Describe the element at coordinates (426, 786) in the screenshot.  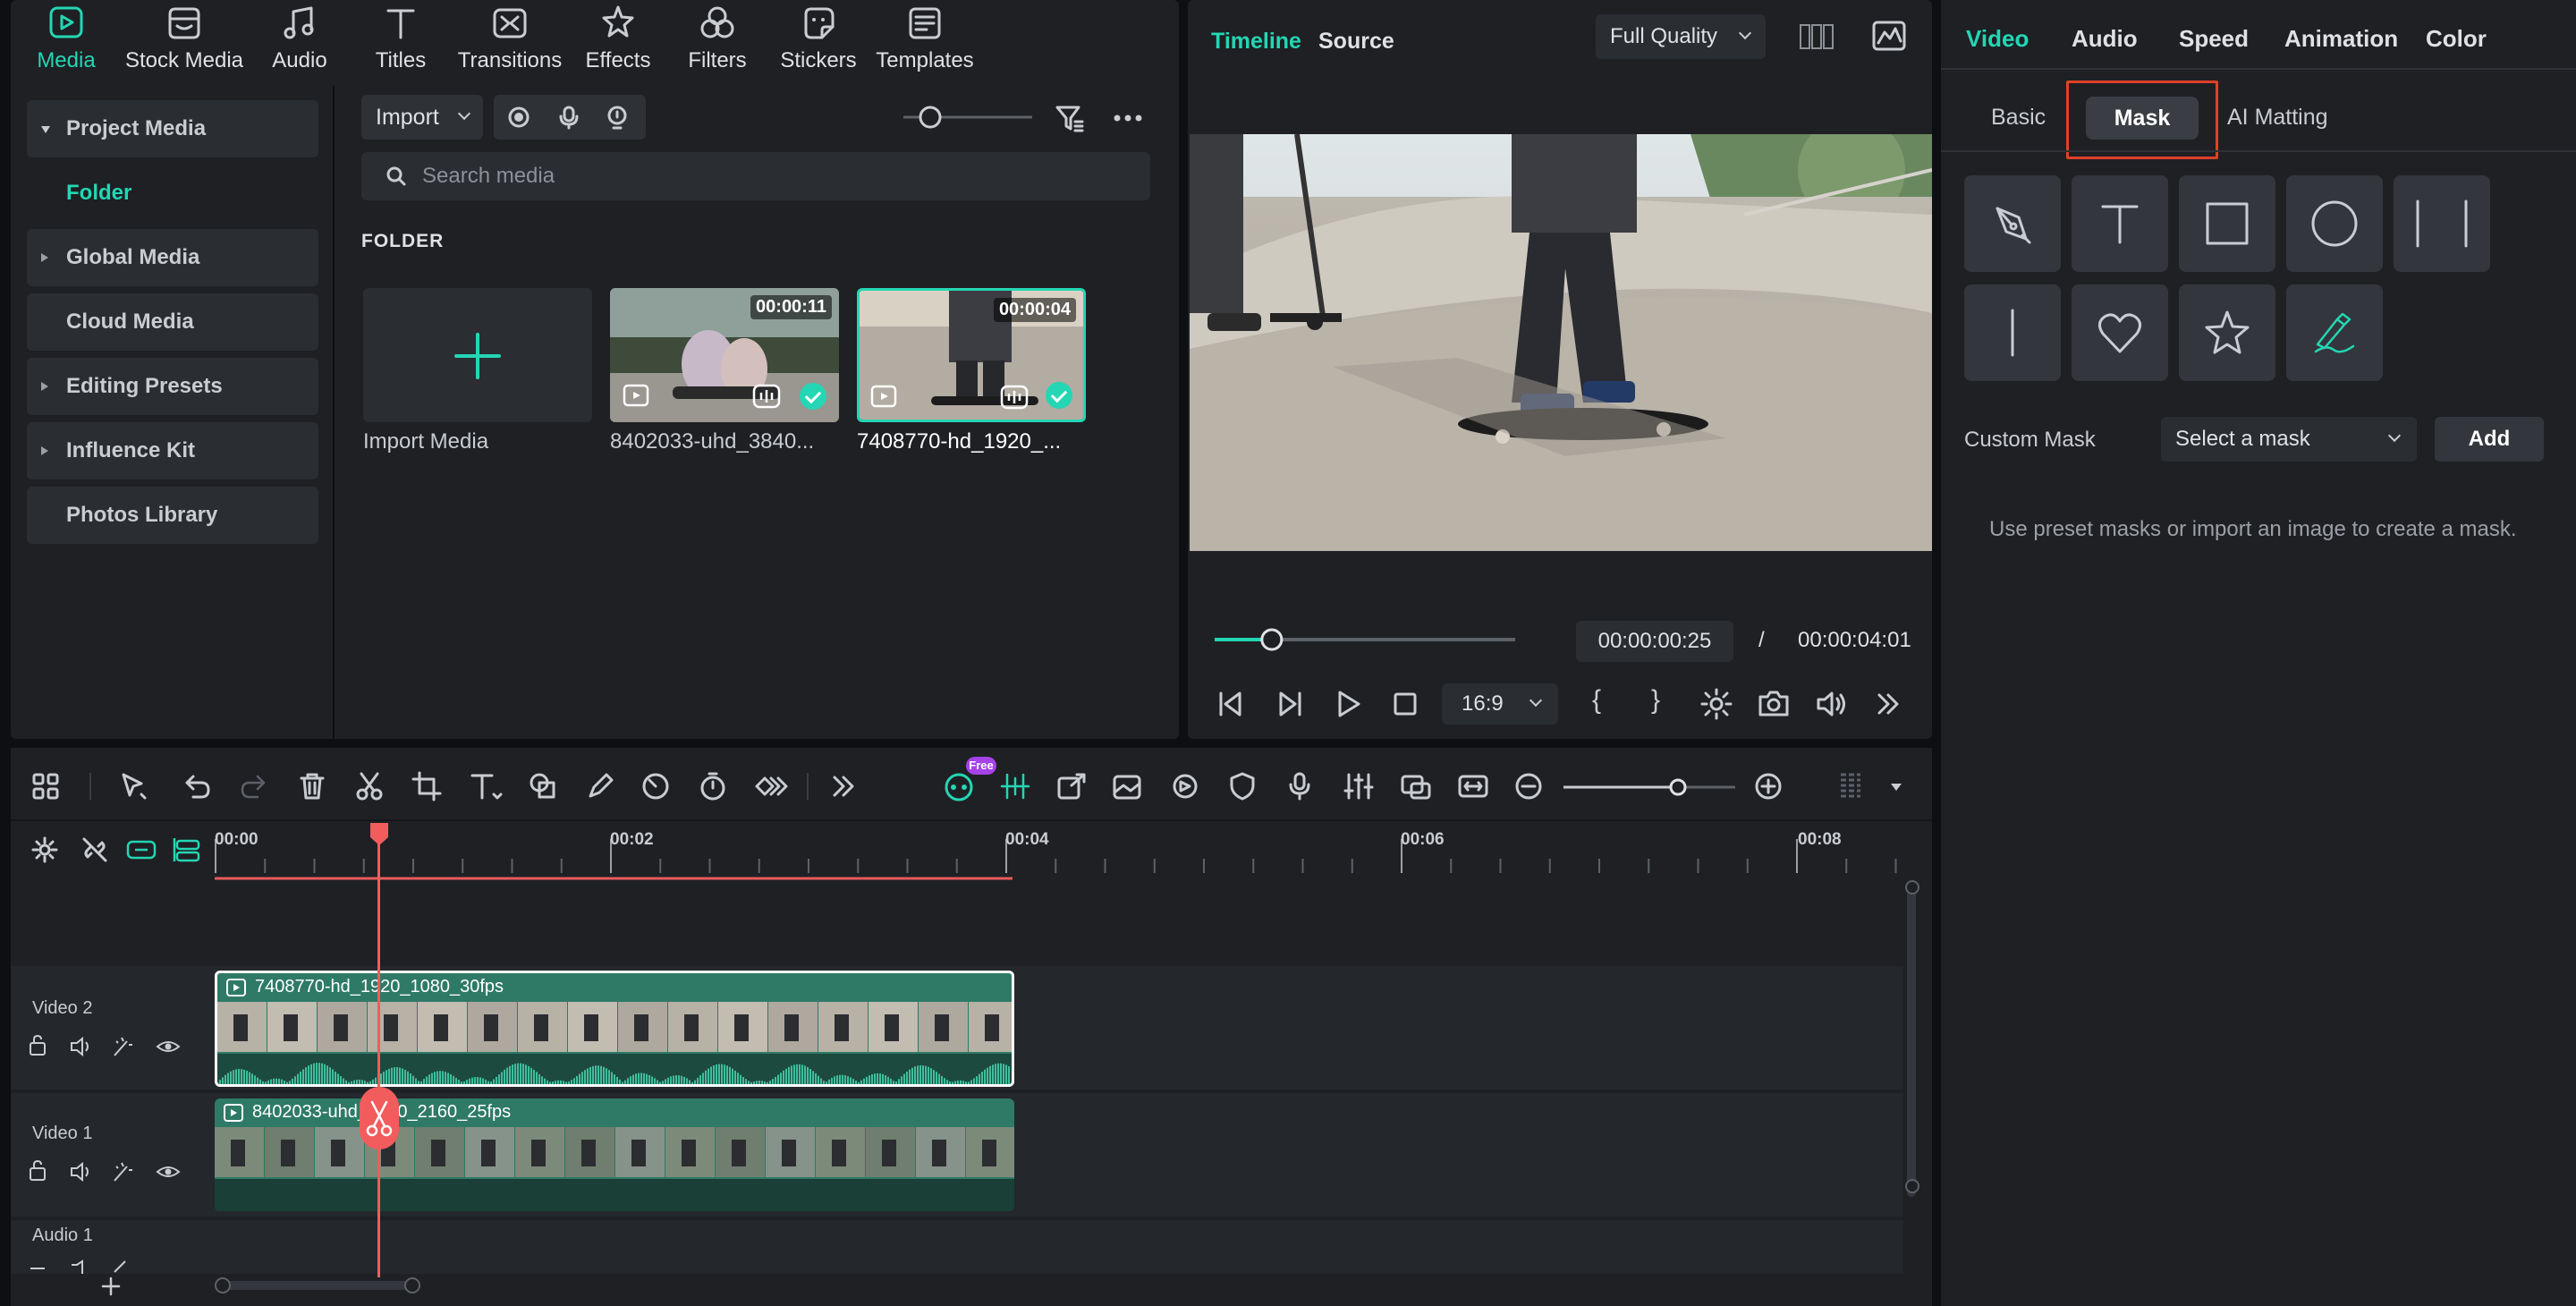
I see `crop-icon` at that location.